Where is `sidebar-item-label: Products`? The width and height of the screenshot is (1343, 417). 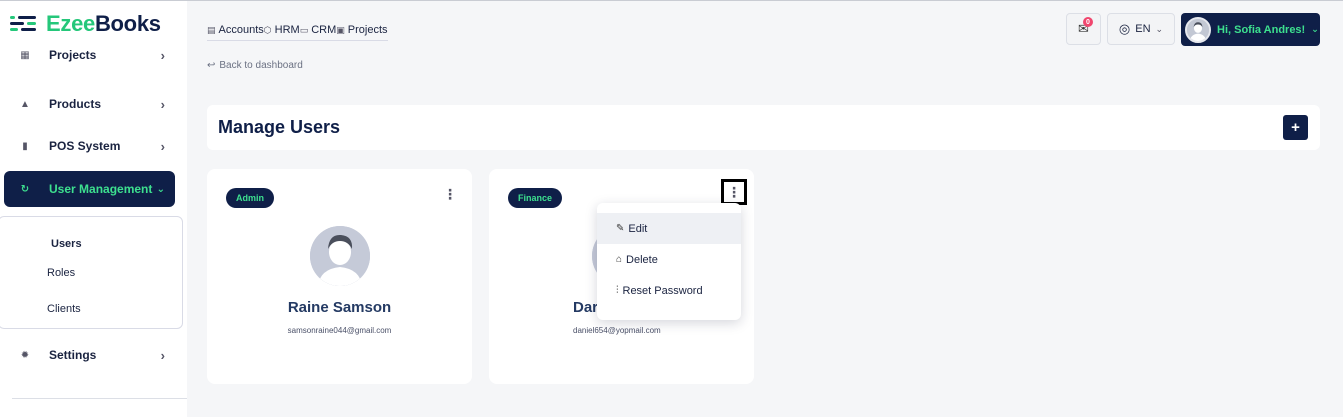 sidebar-item-label: Products is located at coordinates (75, 104).